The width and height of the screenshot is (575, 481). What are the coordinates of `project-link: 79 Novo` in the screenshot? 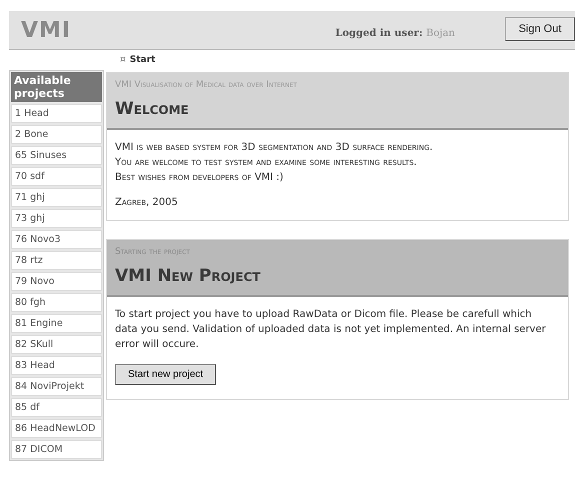 It's located at (56, 281).